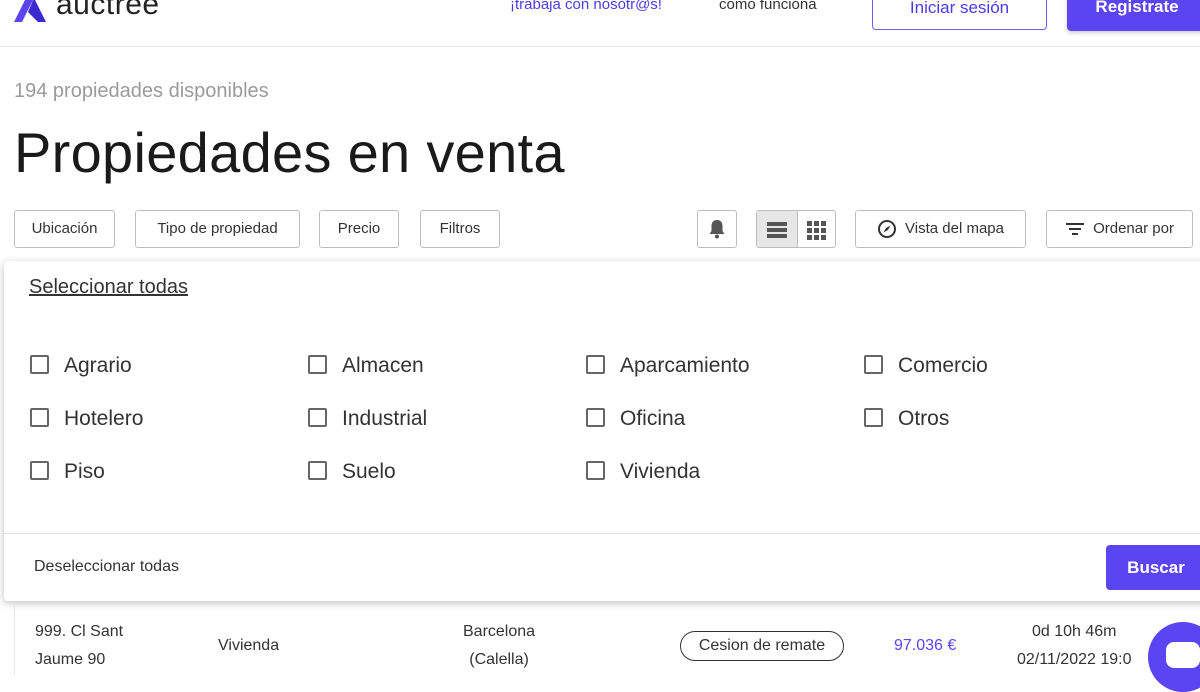  I want to click on sort-label: Ordenar por, so click(1133, 228).